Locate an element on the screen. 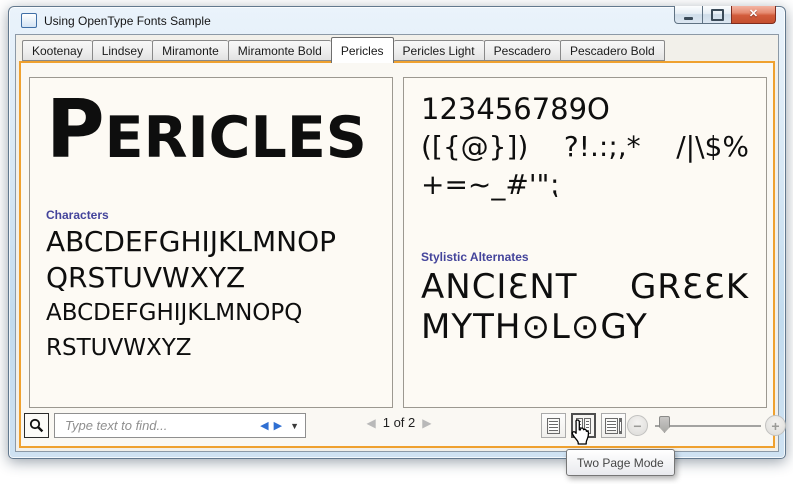 The height and width of the screenshot is (484, 793). reader-toolbar: ◀ ▶ ▼ ◀ 1 of 2 ▶ is located at coordinates (403, 426).